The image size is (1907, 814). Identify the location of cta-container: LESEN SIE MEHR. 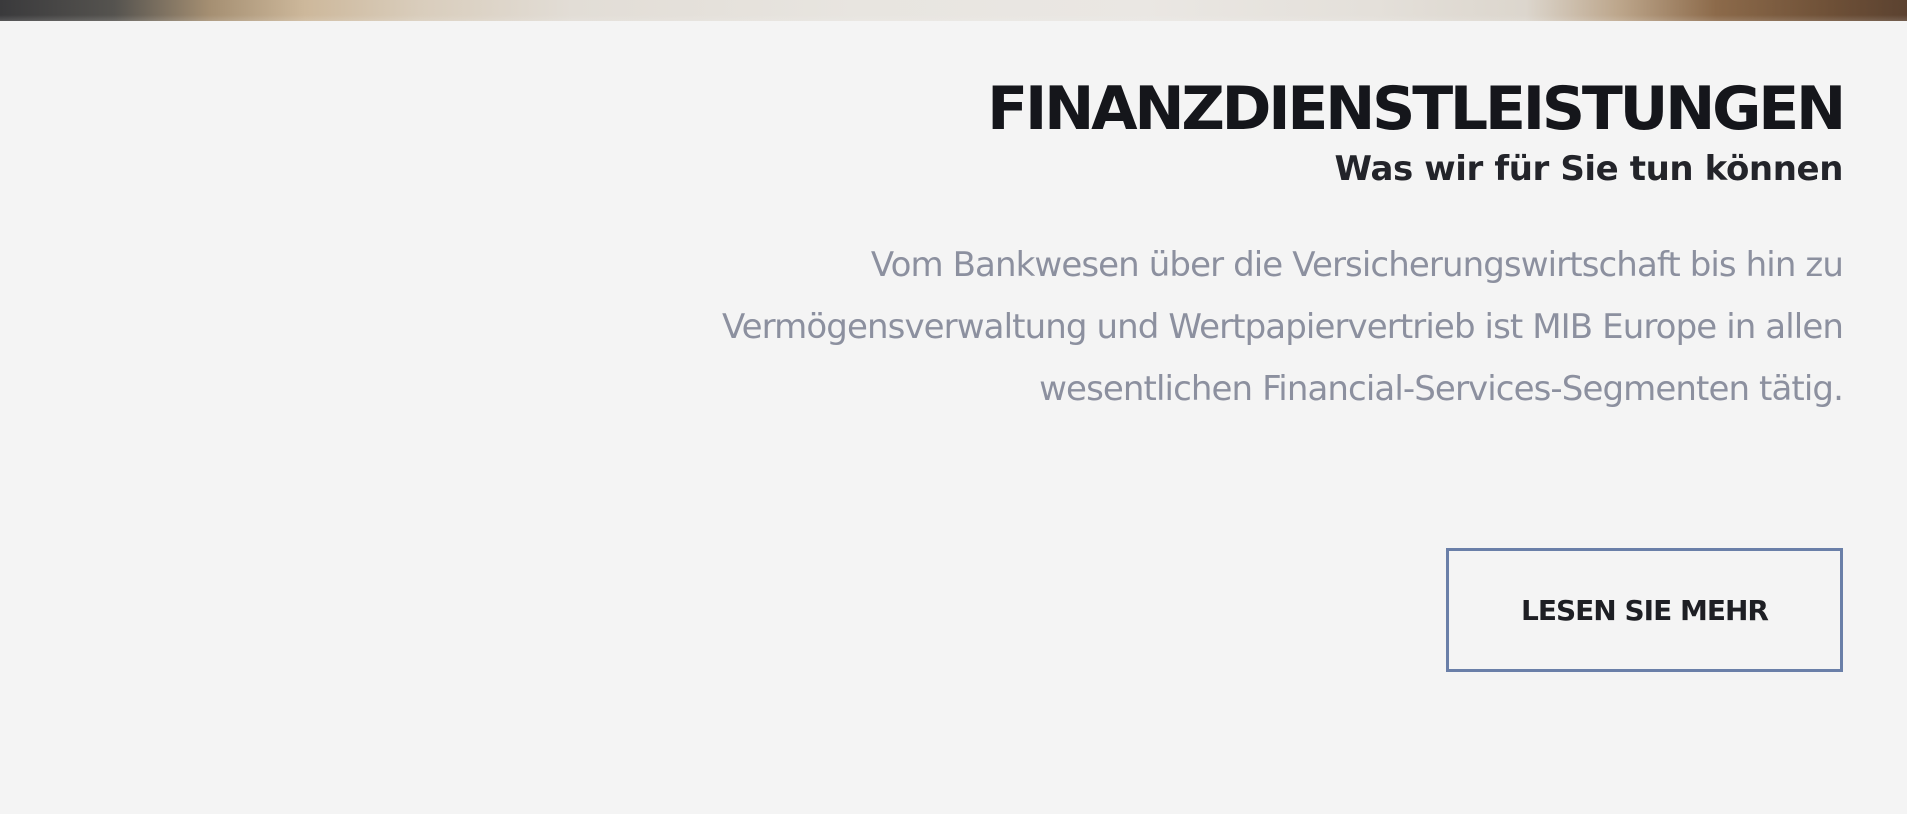
(1644, 610).